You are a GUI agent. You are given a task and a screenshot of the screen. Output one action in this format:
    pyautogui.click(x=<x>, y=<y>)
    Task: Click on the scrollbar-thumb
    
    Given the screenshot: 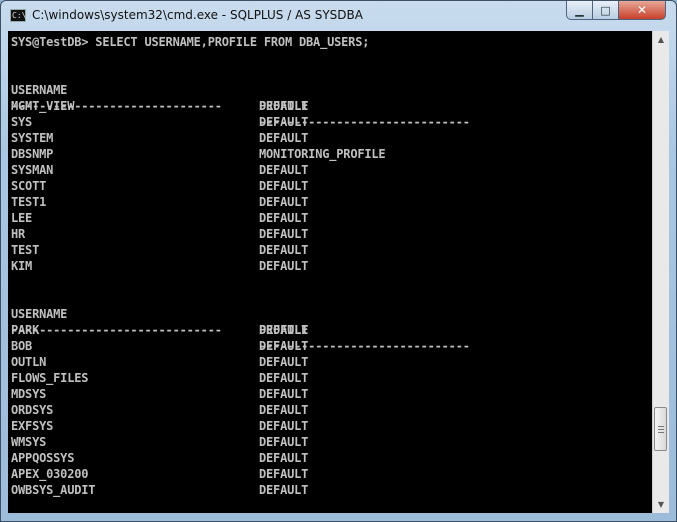 What is the action you would take?
    pyautogui.click(x=660, y=429)
    